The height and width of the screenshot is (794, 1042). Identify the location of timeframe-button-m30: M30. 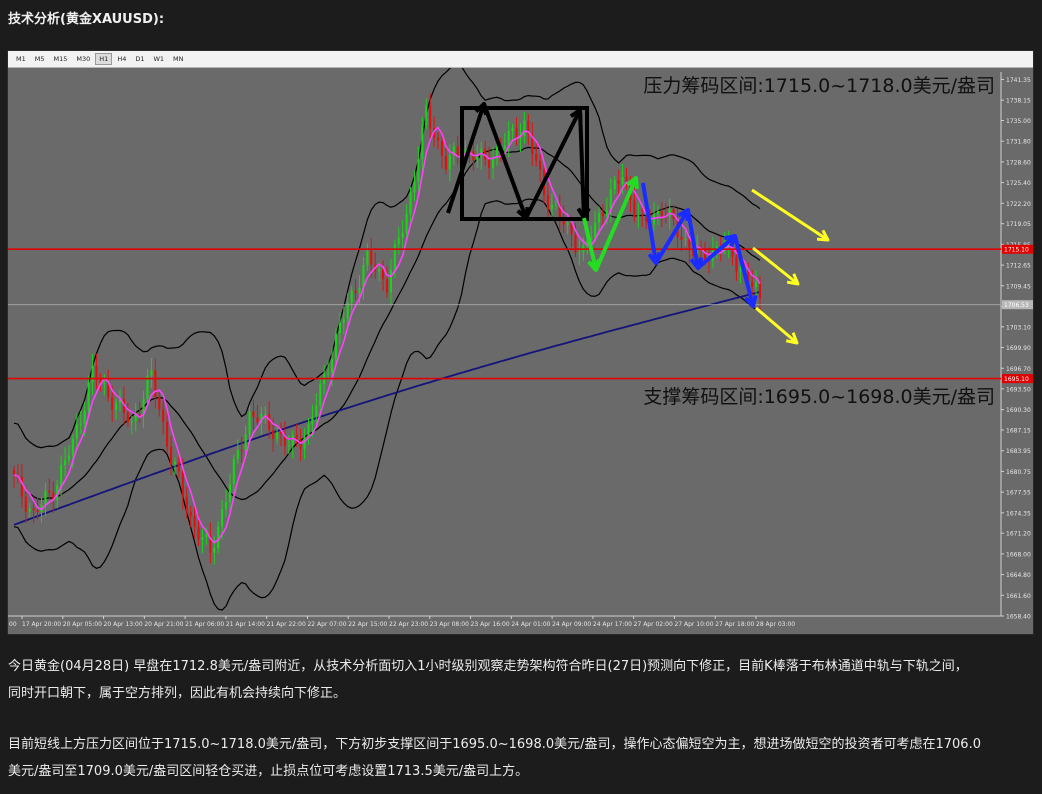
(83, 59).